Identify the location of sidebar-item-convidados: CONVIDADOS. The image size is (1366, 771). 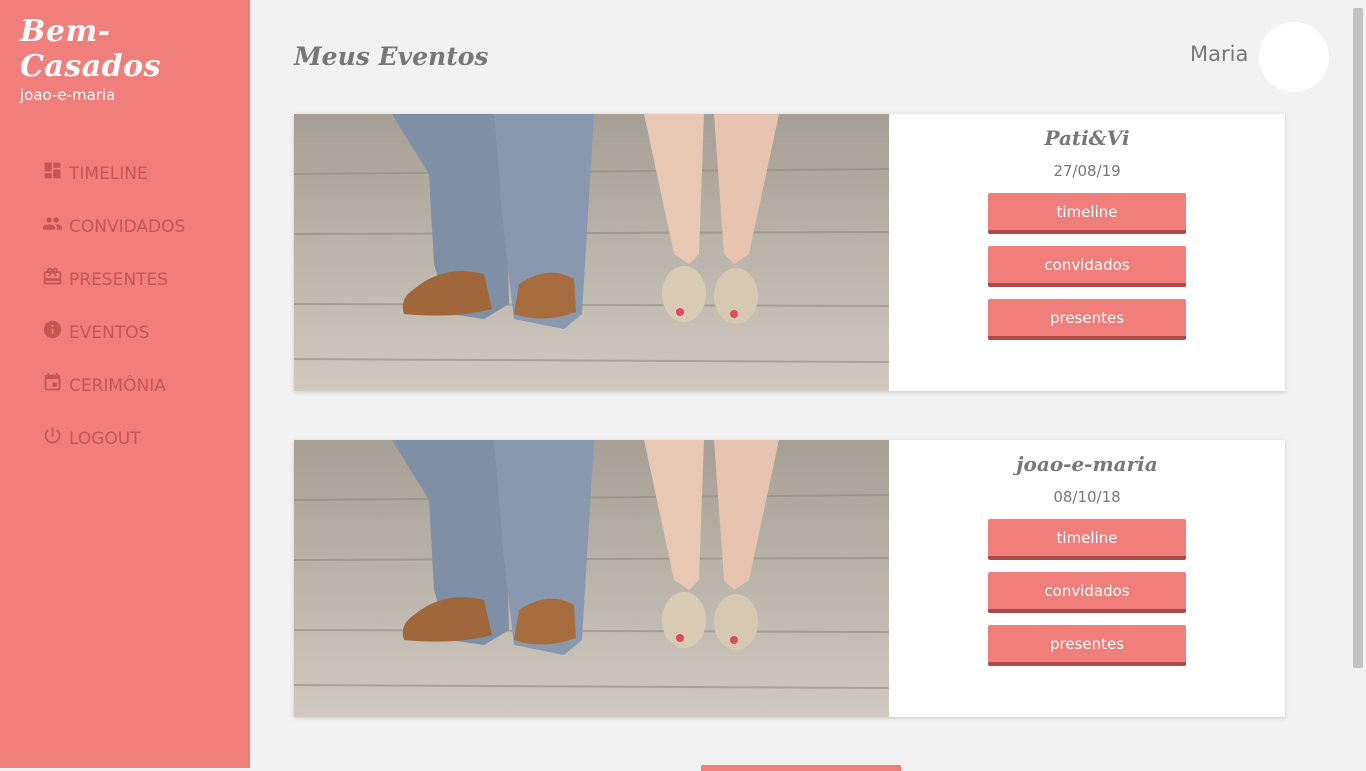
(113, 223).